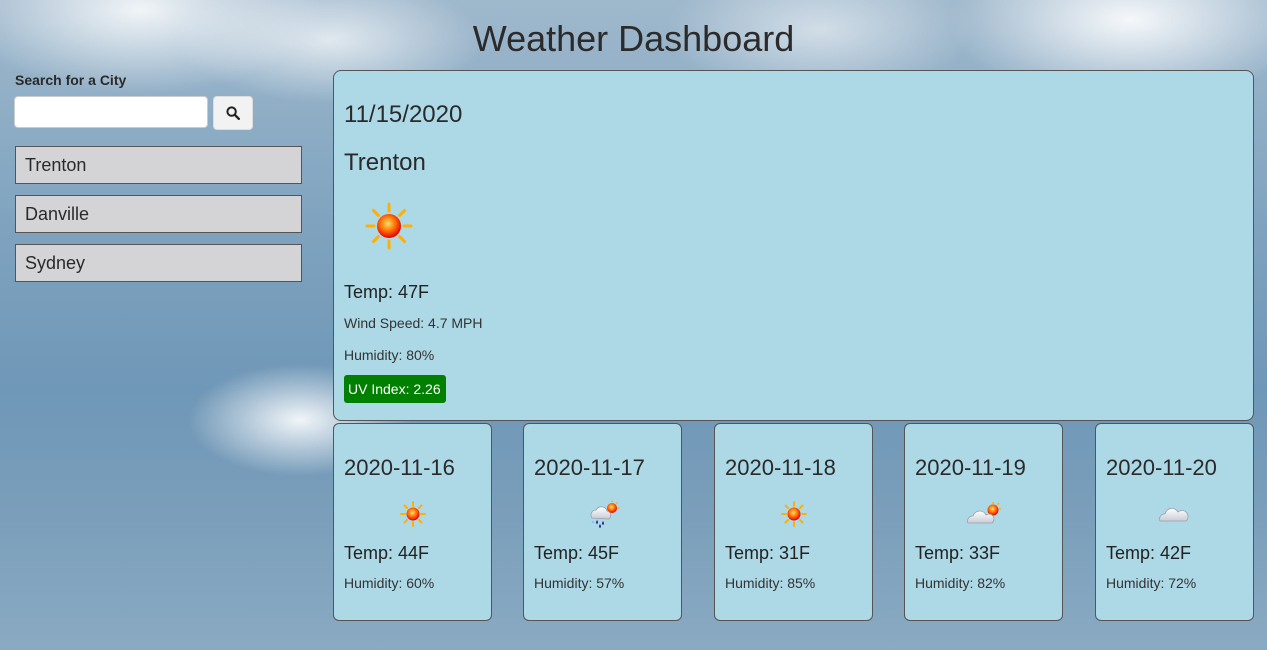 Image resolution: width=1267 pixels, height=650 pixels. I want to click on forecast-card: 2020-11-16 Temp: 44F Humidity: 60%, so click(412, 522).